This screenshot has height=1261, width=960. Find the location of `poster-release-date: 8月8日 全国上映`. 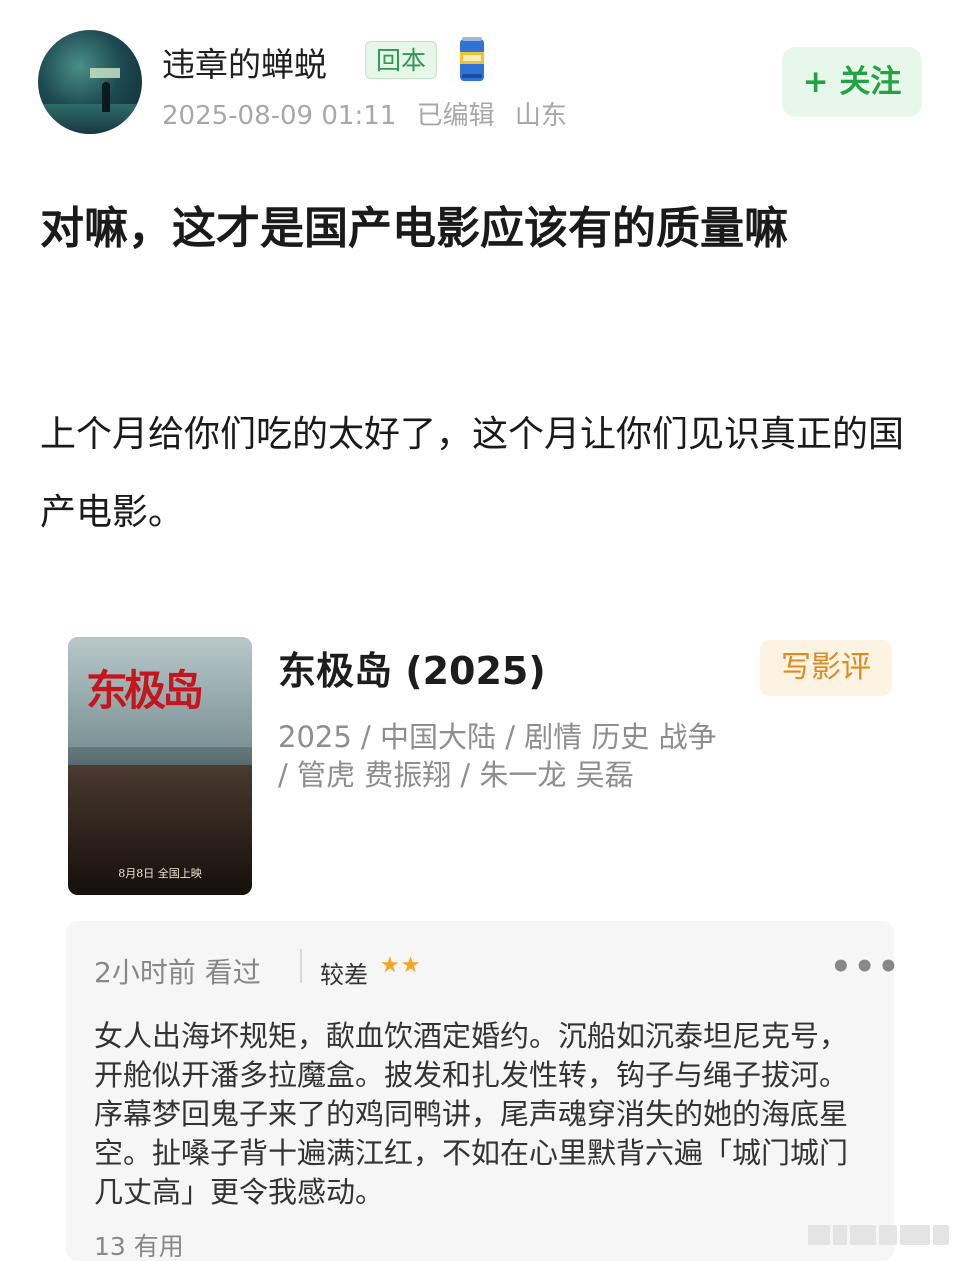

poster-release-date: 8月8日 全国上映 is located at coordinates (160, 873).